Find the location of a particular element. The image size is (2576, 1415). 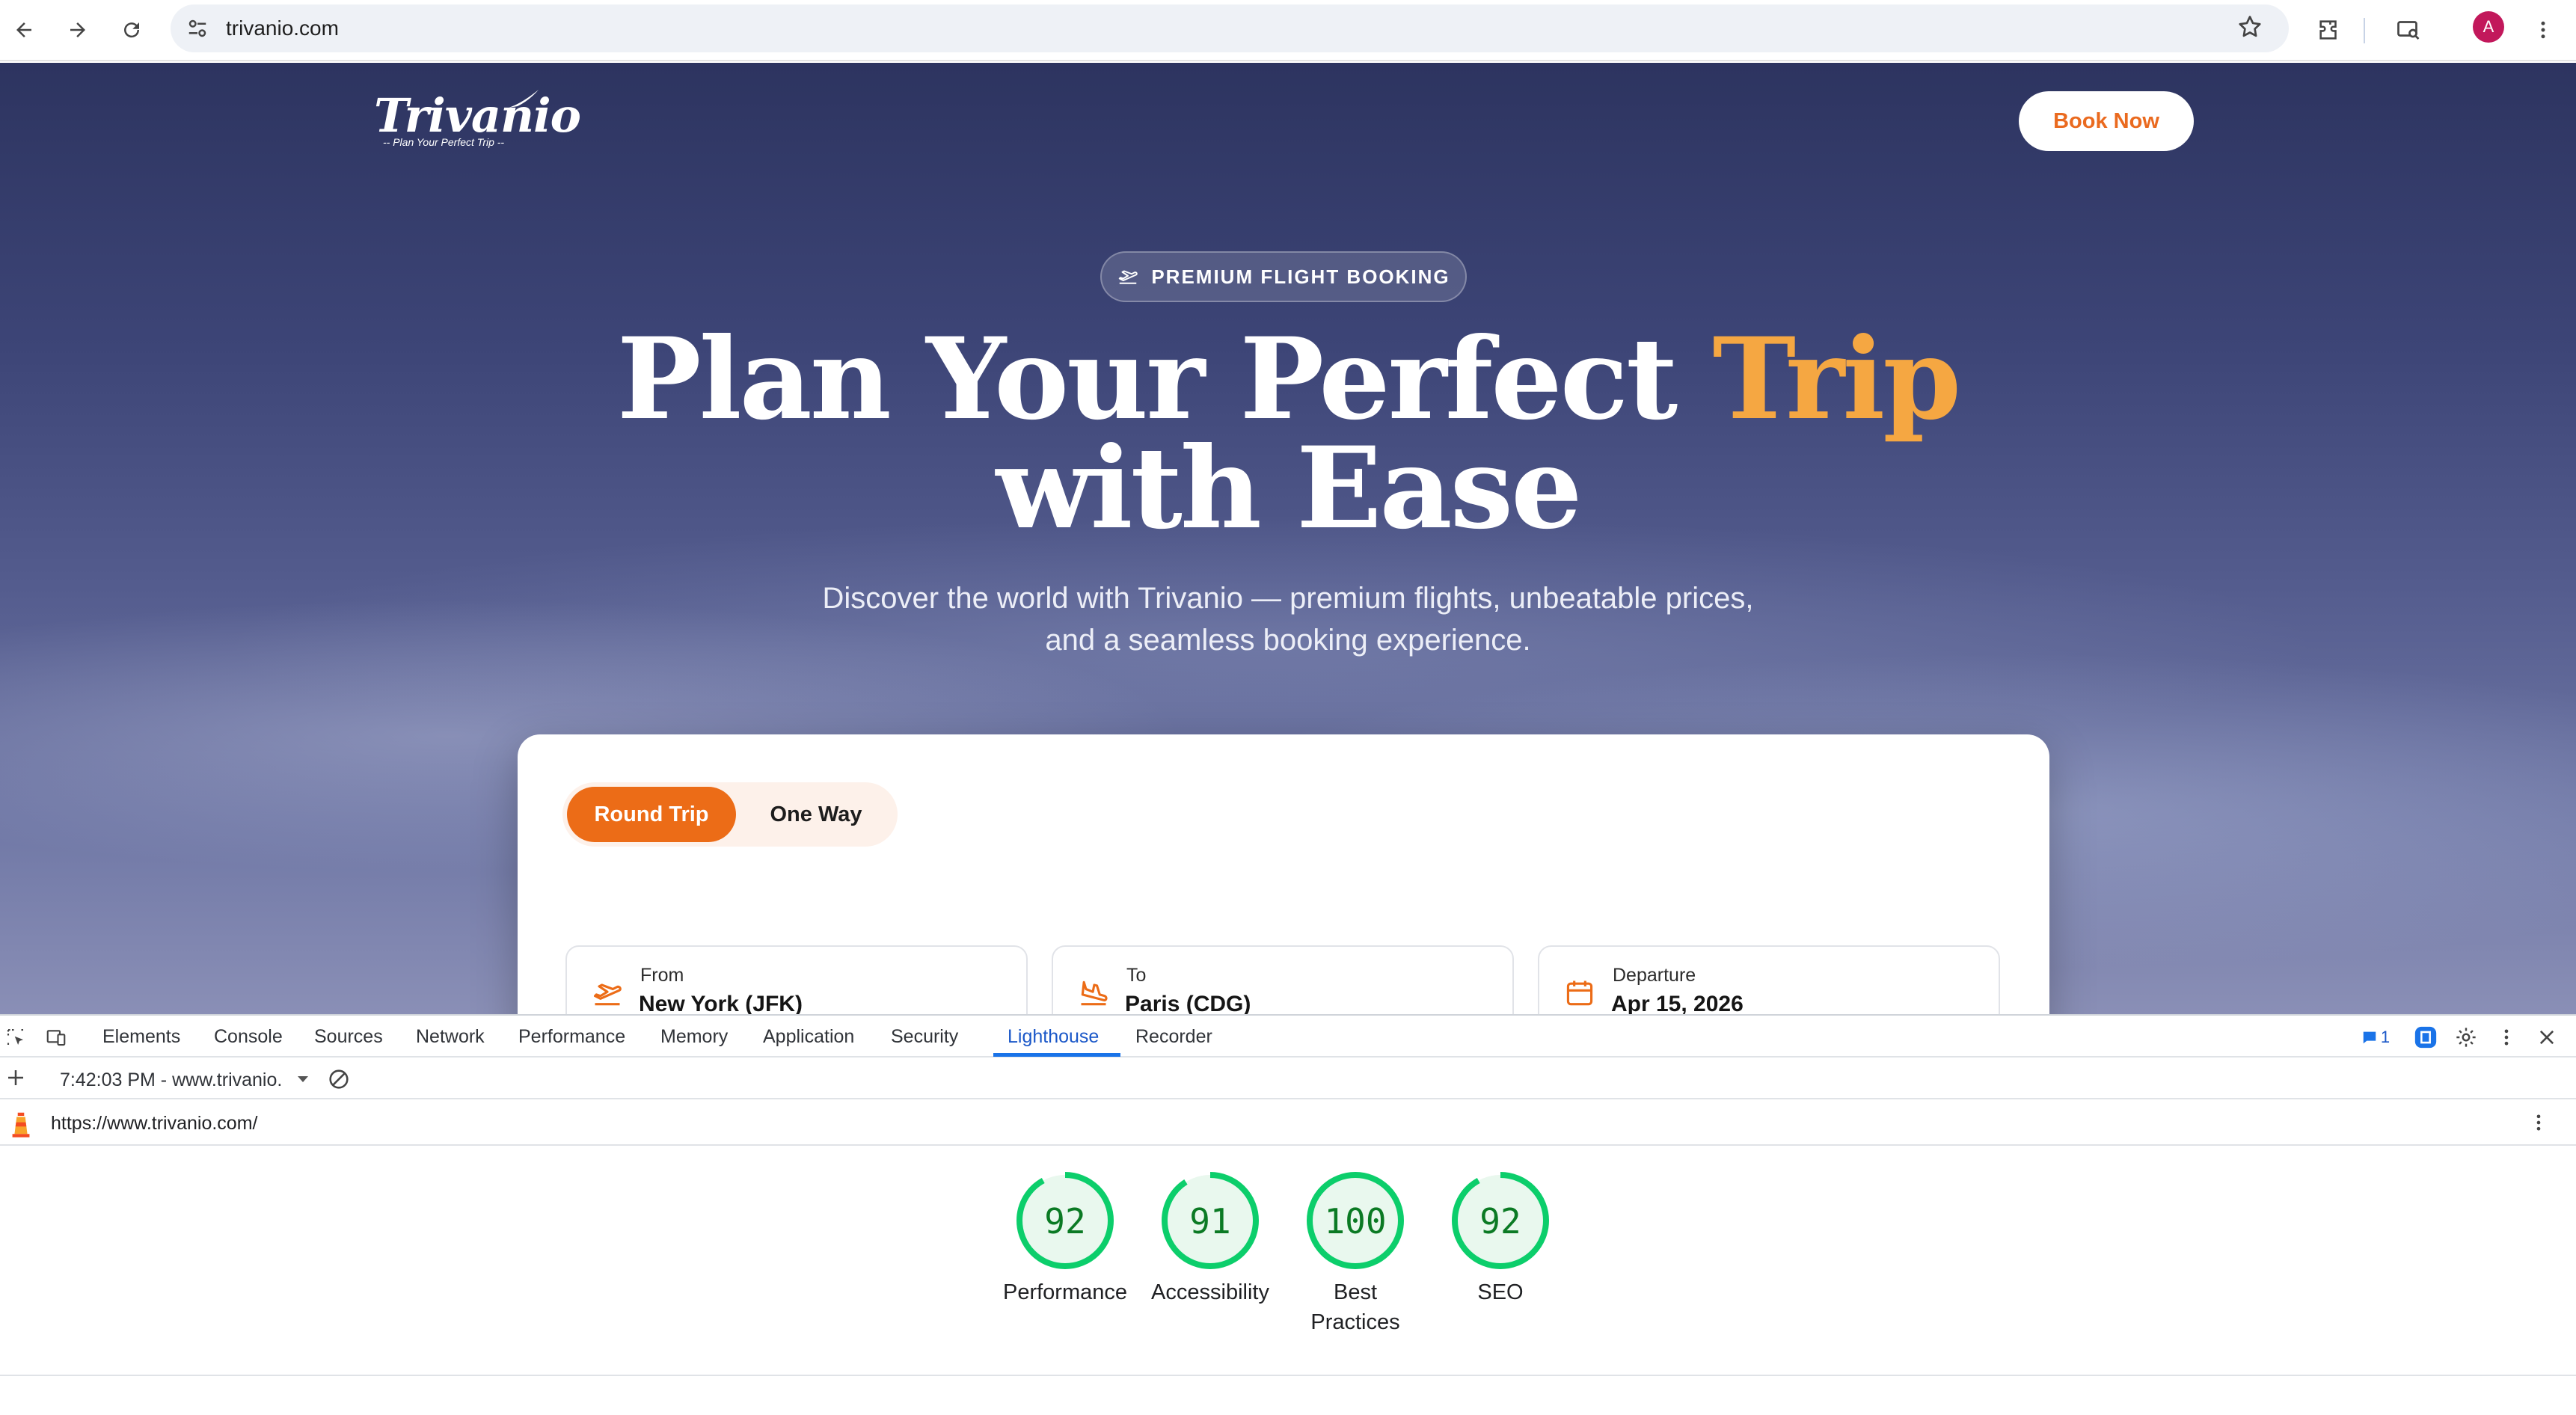

profile-avatar: A is located at coordinates (2488, 27).